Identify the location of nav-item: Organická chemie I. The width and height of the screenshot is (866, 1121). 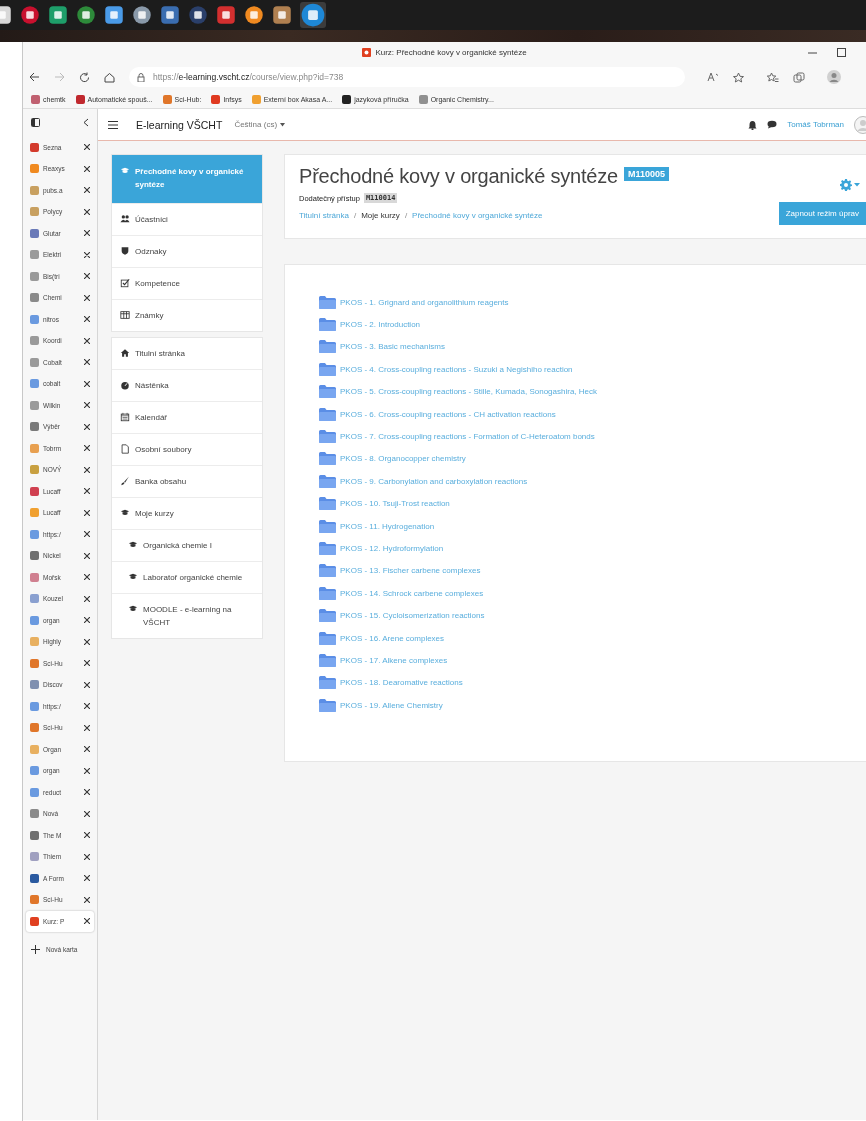
(187, 545).